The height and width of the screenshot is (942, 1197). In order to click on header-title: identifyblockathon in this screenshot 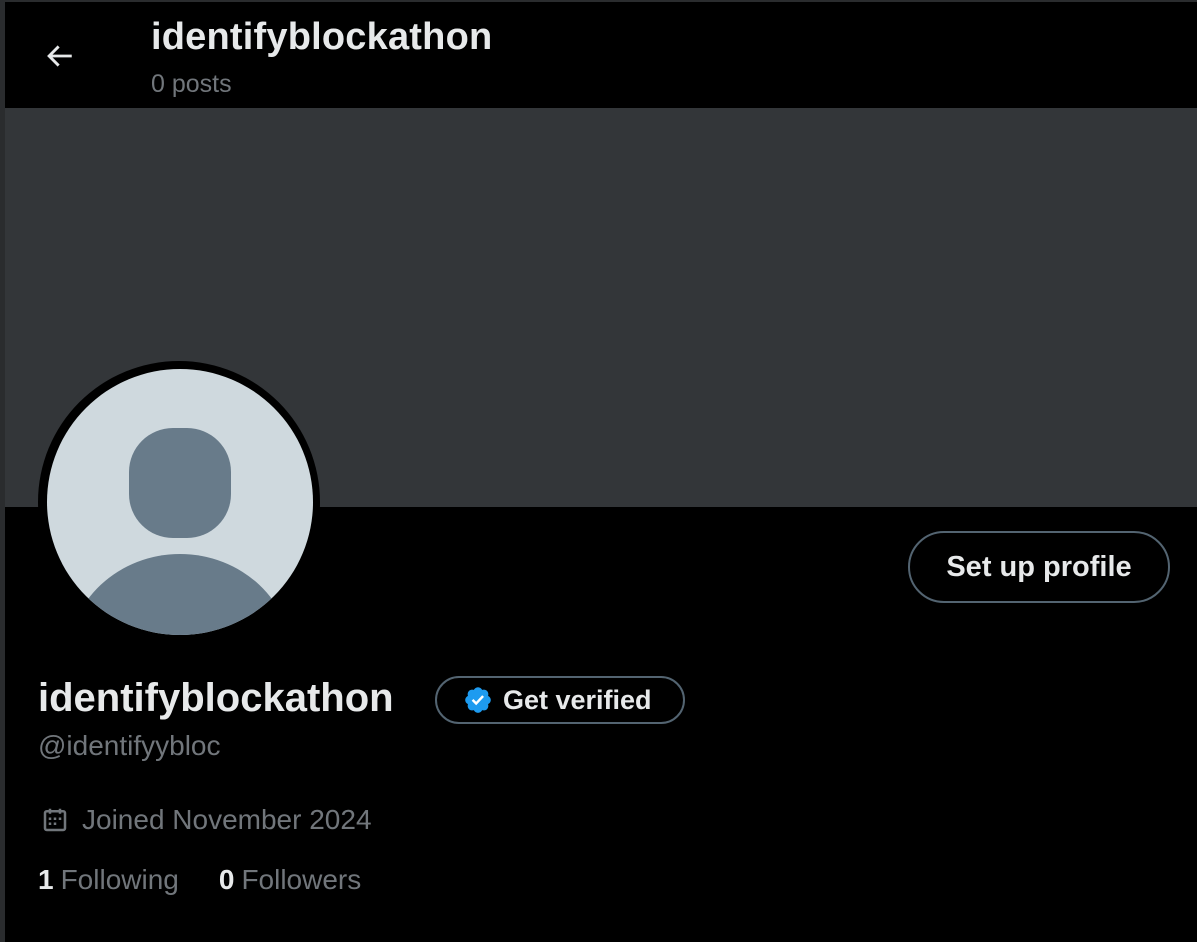, I will do `click(322, 37)`.